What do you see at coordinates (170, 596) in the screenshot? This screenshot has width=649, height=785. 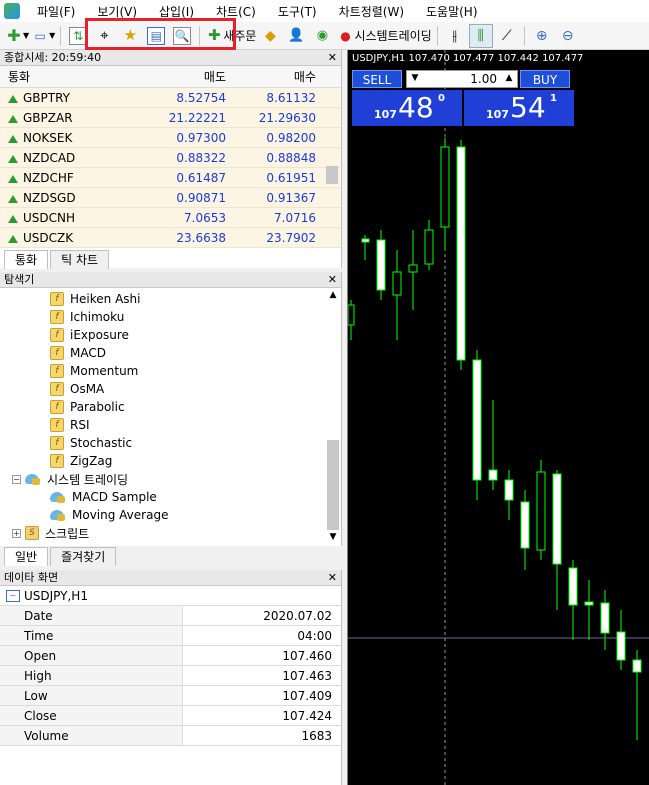 I see `data-window-symbol-row: ~ USDJPY,H1` at bounding box center [170, 596].